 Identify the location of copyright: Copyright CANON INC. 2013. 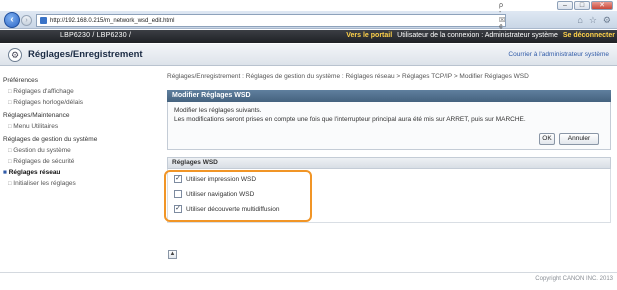
(574, 279).